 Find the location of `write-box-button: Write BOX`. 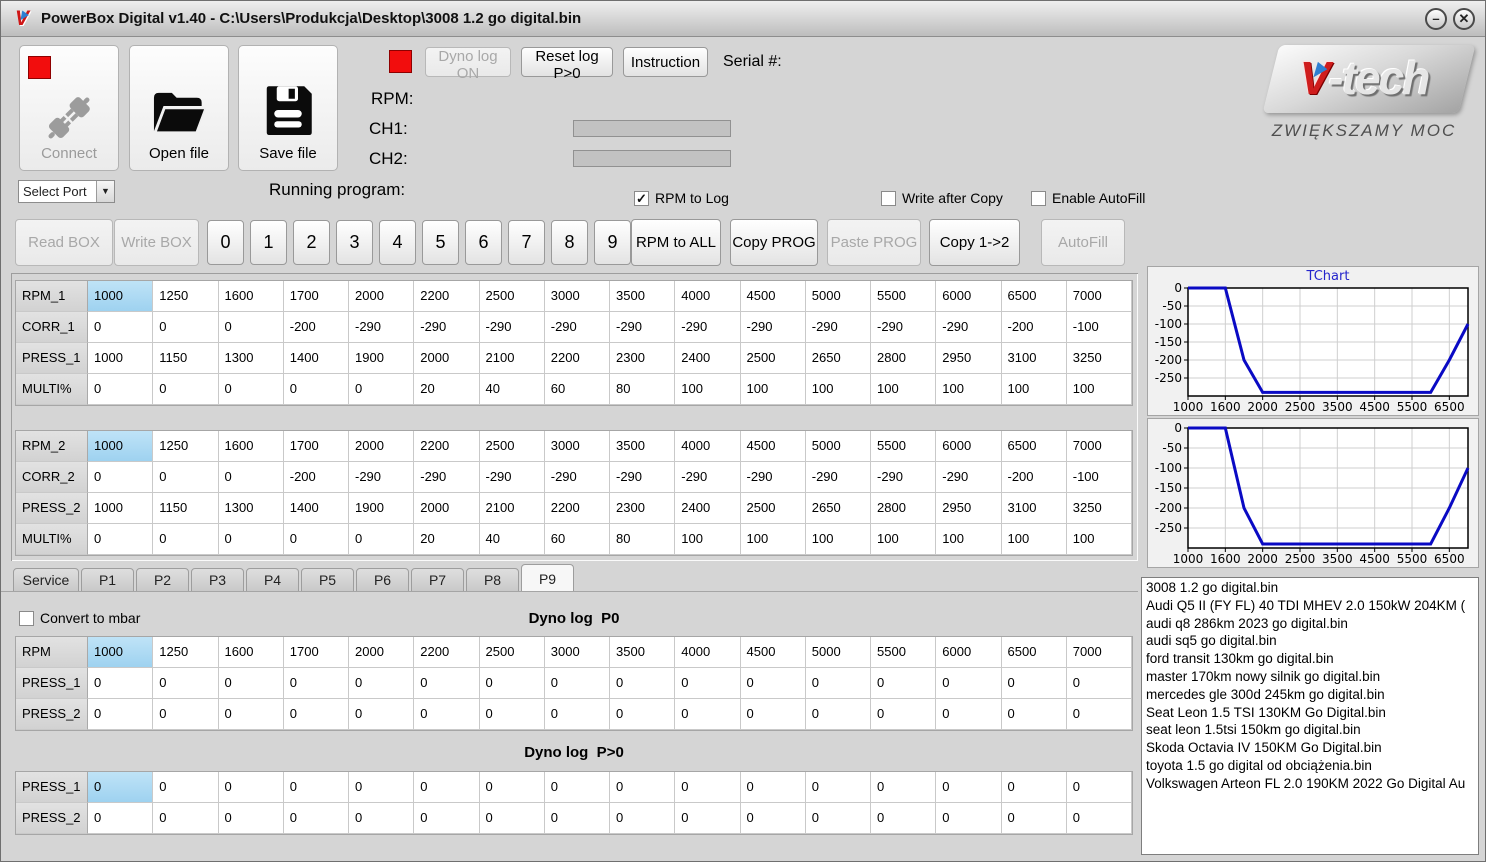

write-box-button: Write BOX is located at coordinates (156, 242).